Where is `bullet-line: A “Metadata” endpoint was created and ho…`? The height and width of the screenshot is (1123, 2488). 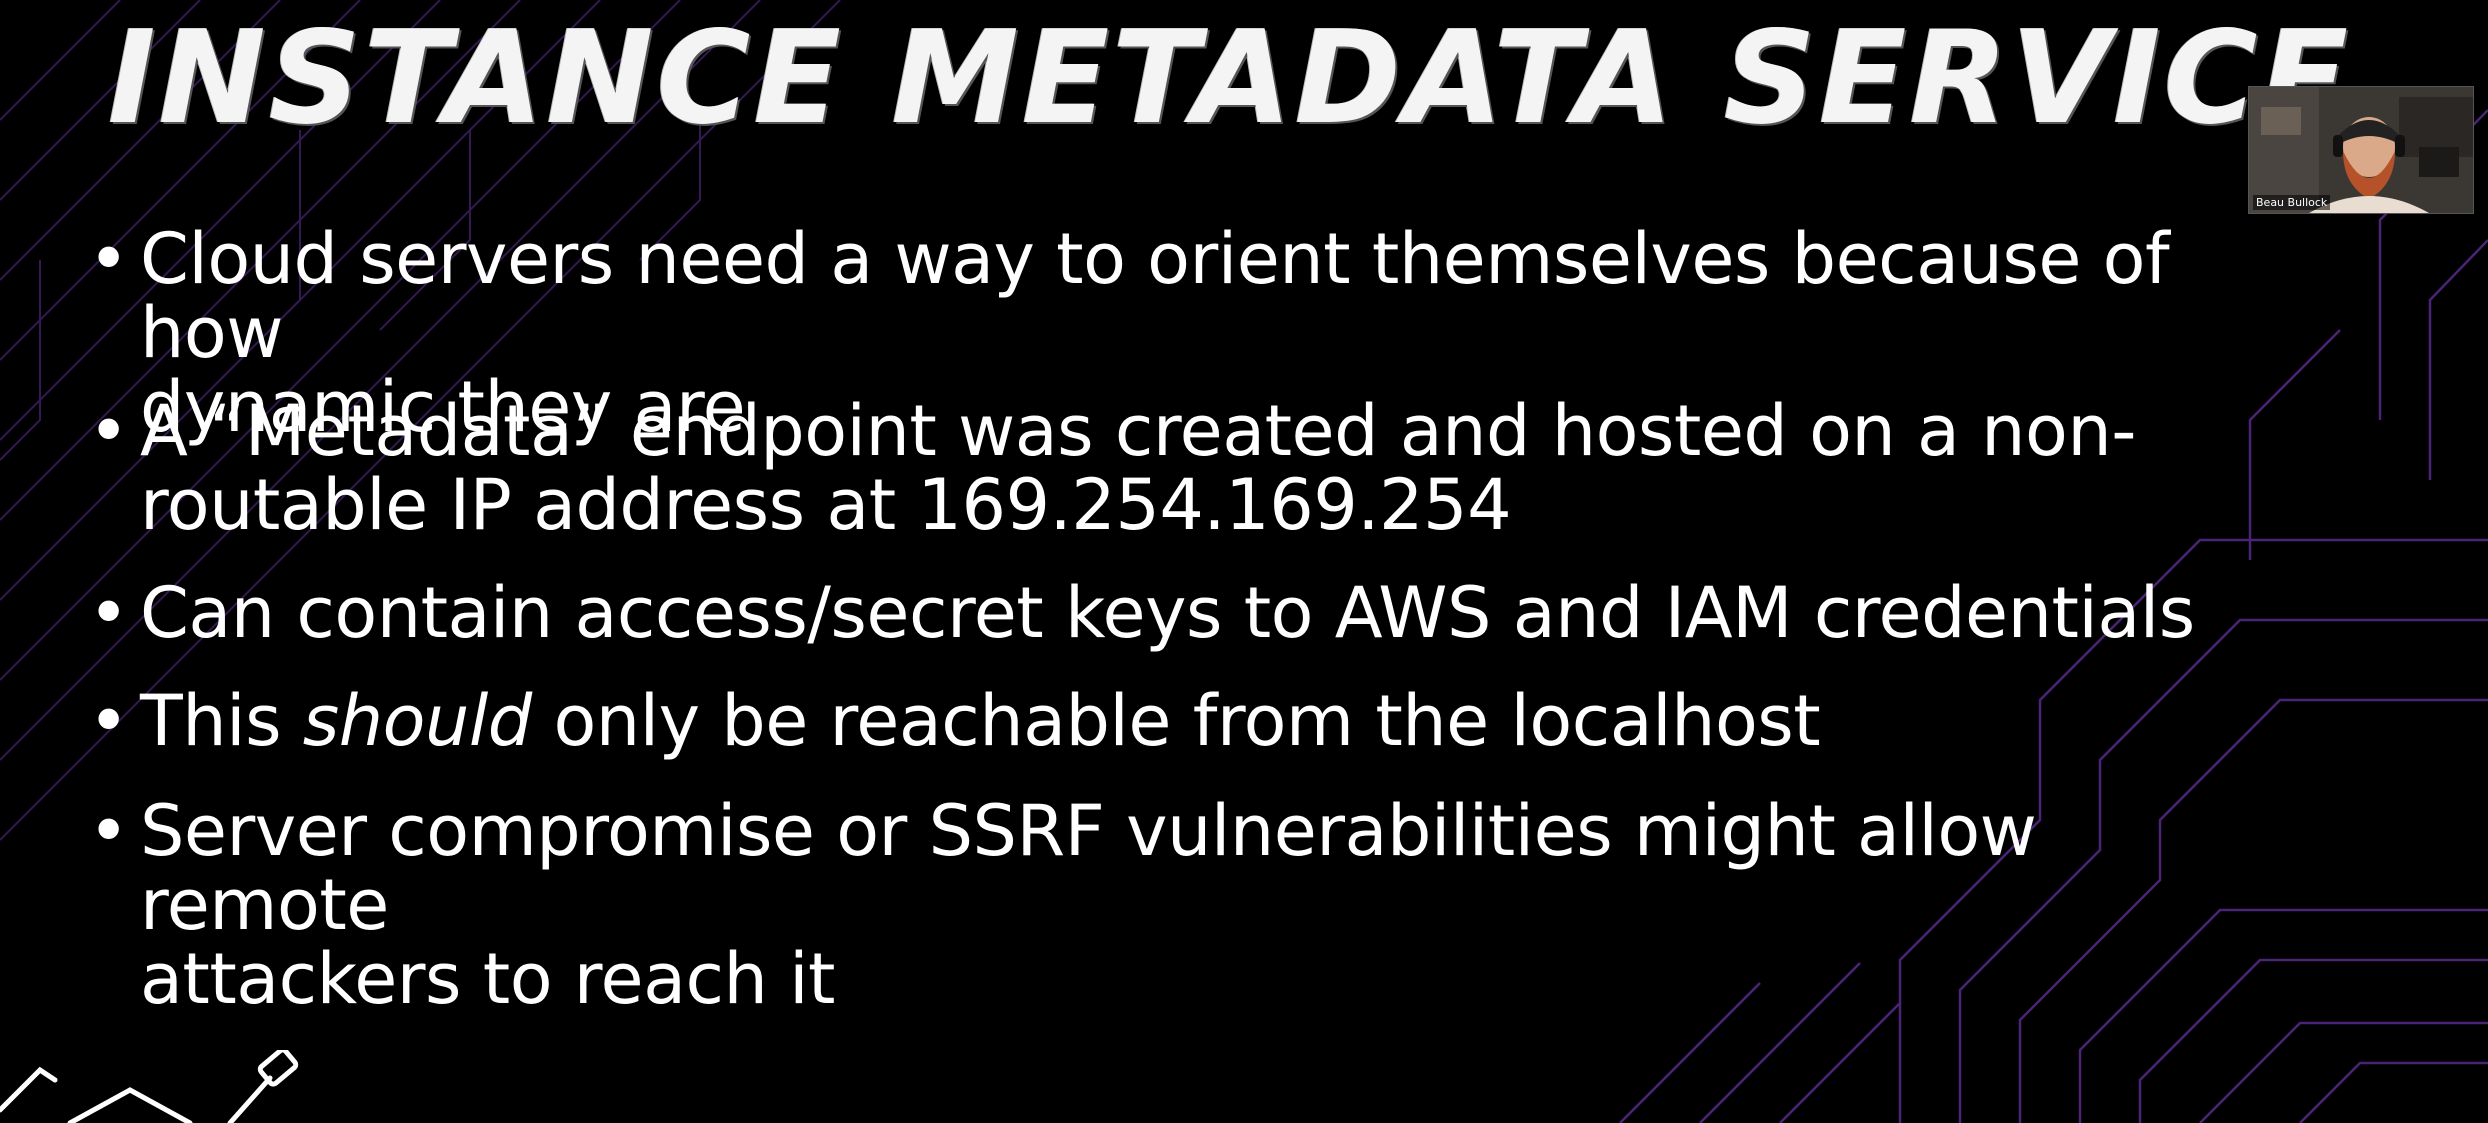
bullet-line: A “Metadata” endpoint was created and ho… is located at coordinates (1138, 431).